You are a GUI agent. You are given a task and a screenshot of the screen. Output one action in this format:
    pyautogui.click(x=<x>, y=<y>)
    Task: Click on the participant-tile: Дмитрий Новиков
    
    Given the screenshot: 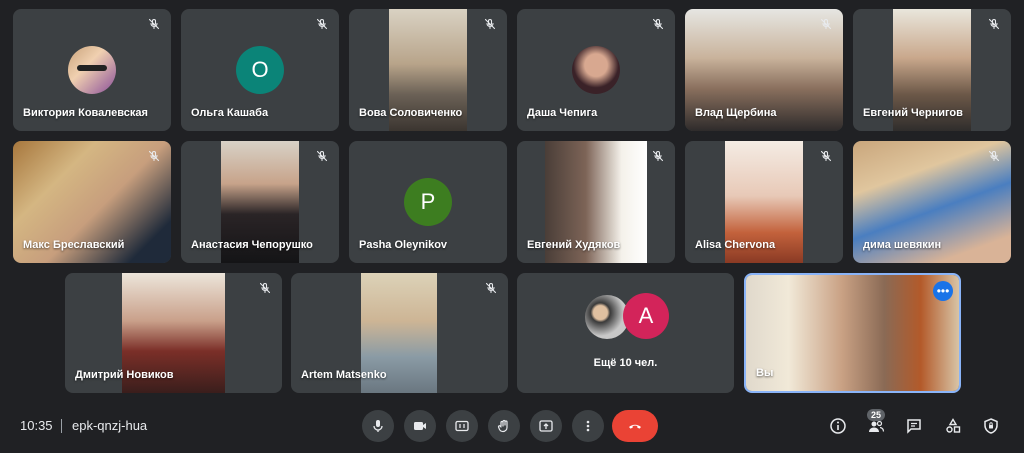 What is the action you would take?
    pyautogui.click(x=173, y=333)
    